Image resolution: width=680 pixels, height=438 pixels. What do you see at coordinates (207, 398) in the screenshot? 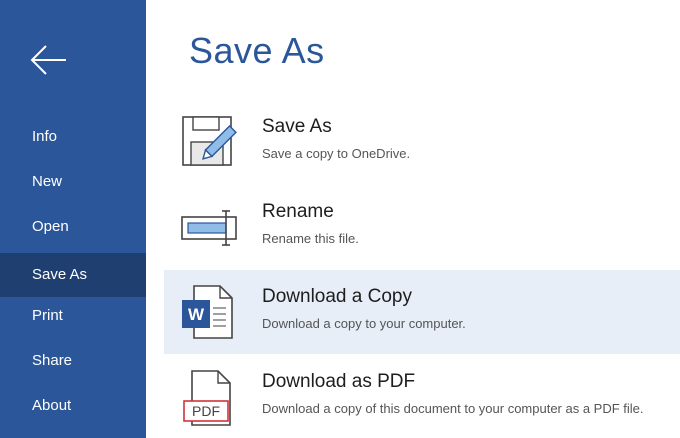
I see `pdf-document-icon: PDF` at bounding box center [207, 398].